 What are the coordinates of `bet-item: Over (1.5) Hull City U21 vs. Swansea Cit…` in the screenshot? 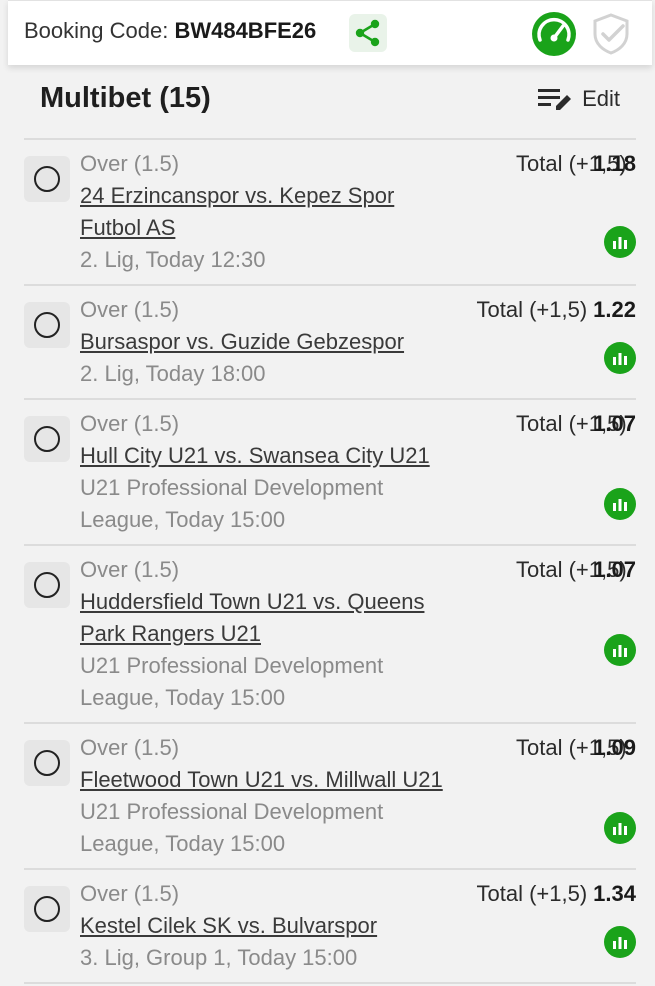 It's located at (330, 473).